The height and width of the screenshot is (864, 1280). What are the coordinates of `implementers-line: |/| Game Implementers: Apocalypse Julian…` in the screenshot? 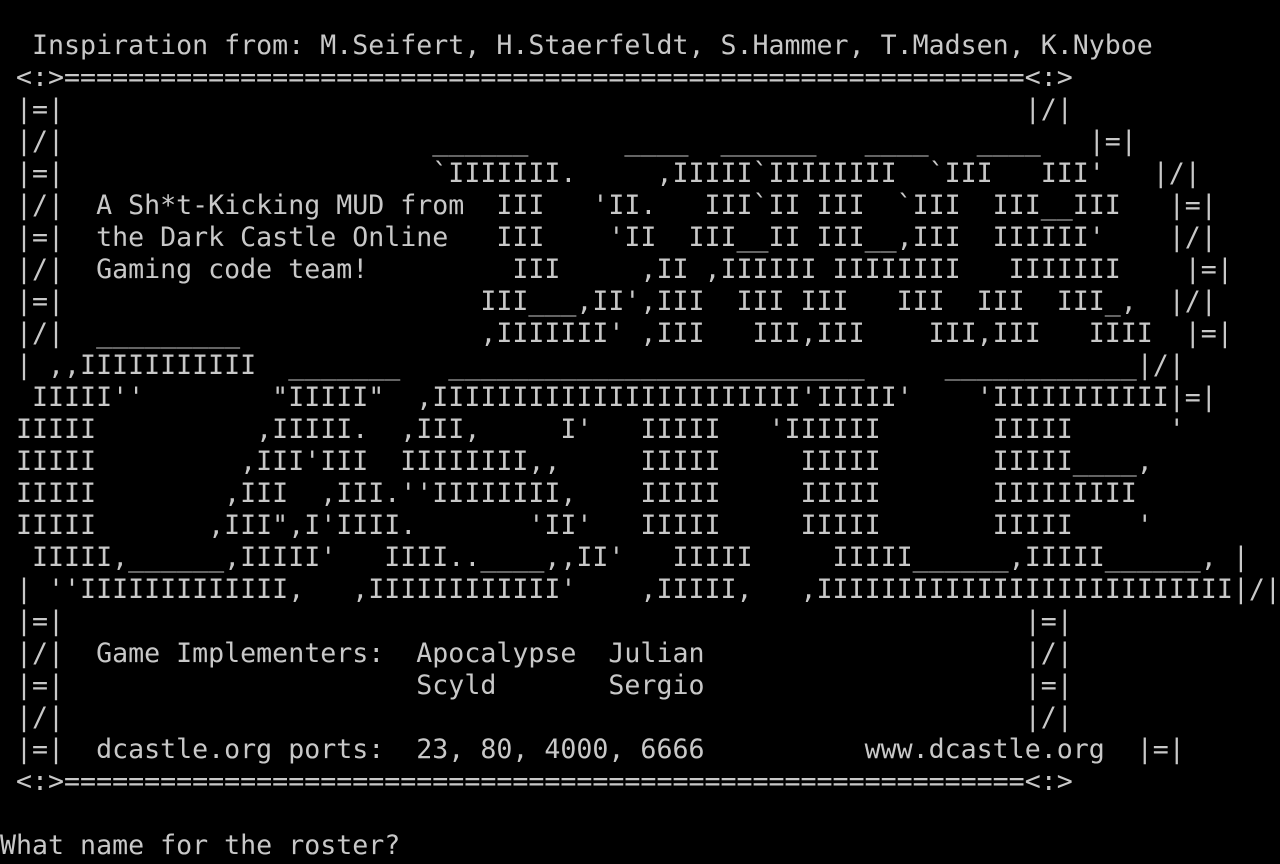 It's located at (536, 653).